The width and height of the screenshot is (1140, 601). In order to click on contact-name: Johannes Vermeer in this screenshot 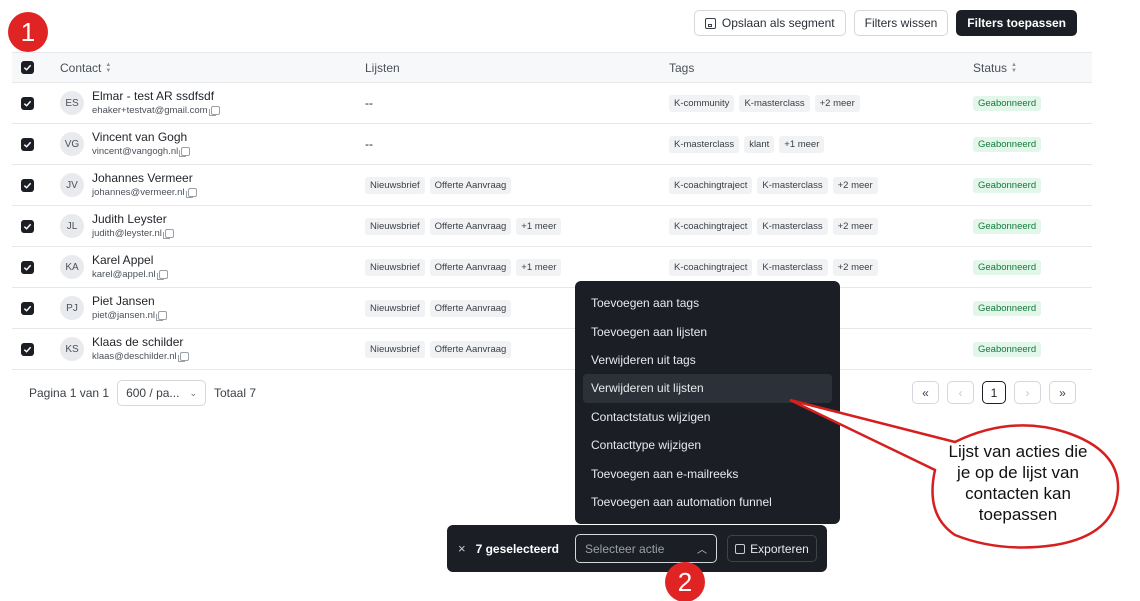, I will do `click(144, 178)`.